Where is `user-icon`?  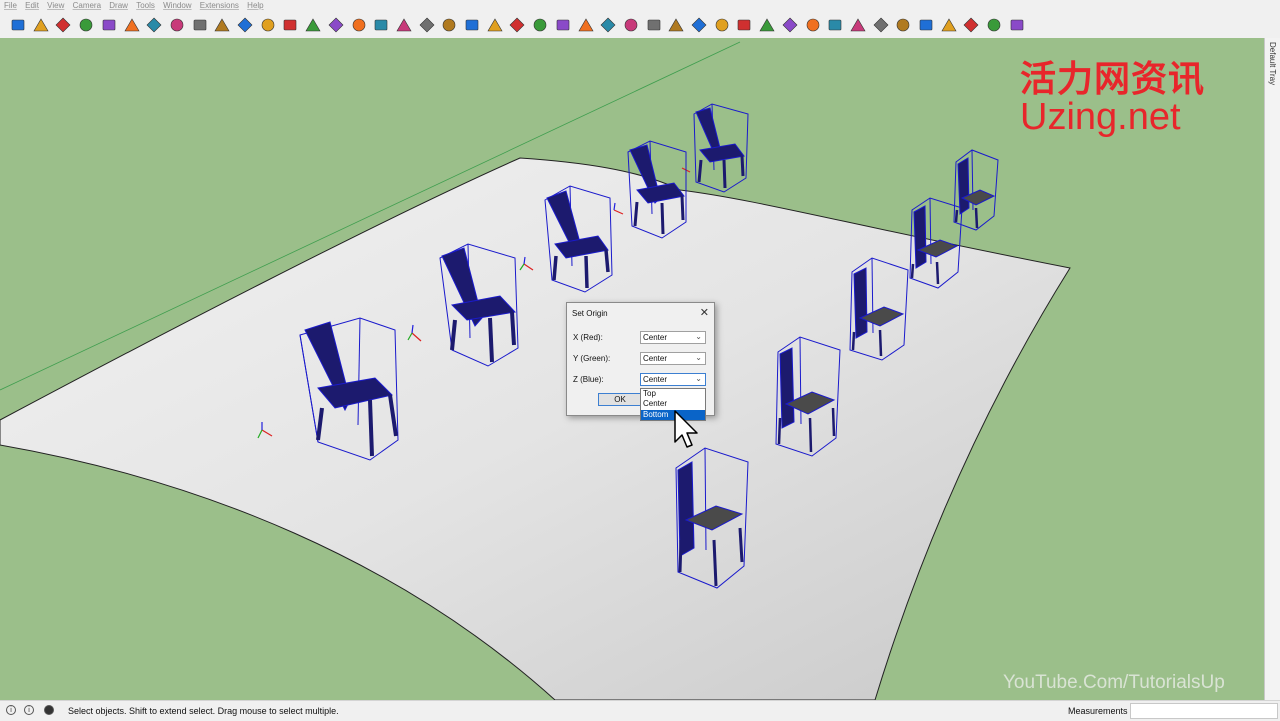 user-icon is located at coordinates (49, 710).